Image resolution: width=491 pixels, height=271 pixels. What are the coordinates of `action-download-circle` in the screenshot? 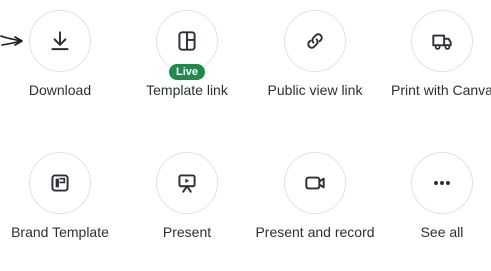 It's located at (60, 41).